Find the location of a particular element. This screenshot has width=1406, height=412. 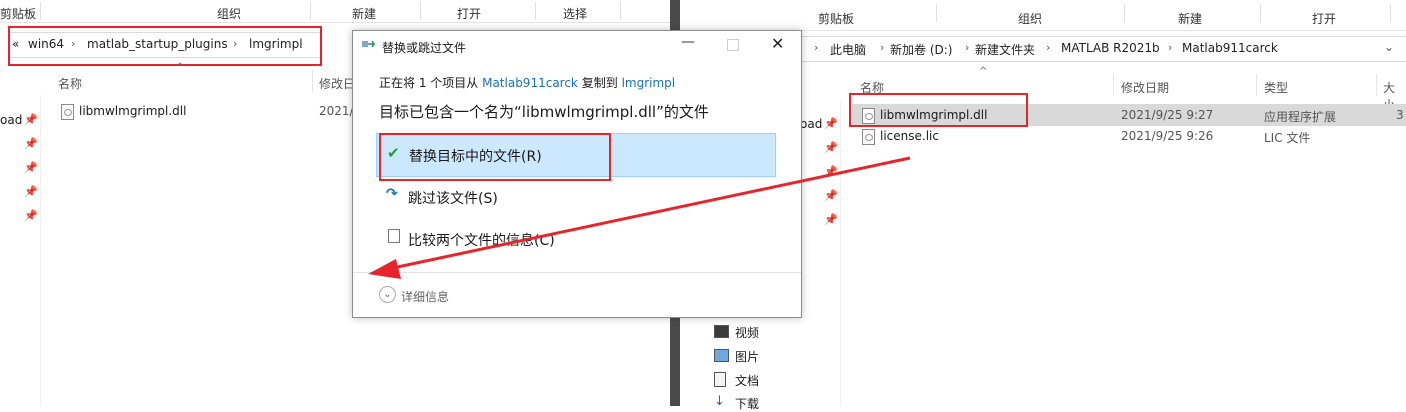

annotation-arrow-line is located at coordinates (649, 213).